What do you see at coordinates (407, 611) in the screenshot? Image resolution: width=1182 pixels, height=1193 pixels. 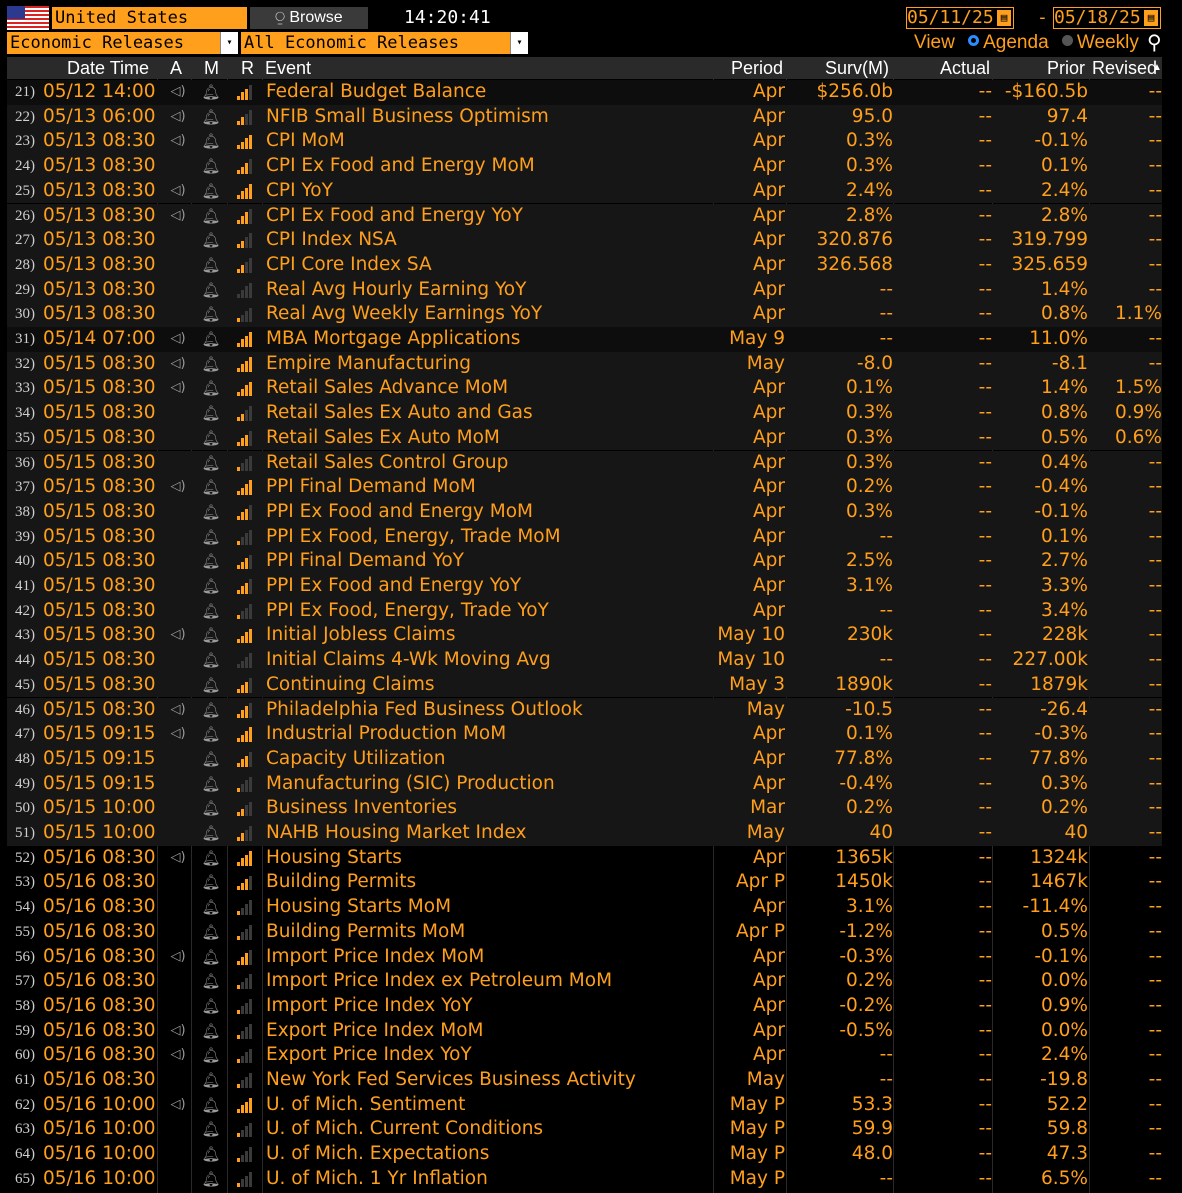 I see `event-name: PPI Ex Food, Energy, Trade YoY` at bounding box center [407, 611].